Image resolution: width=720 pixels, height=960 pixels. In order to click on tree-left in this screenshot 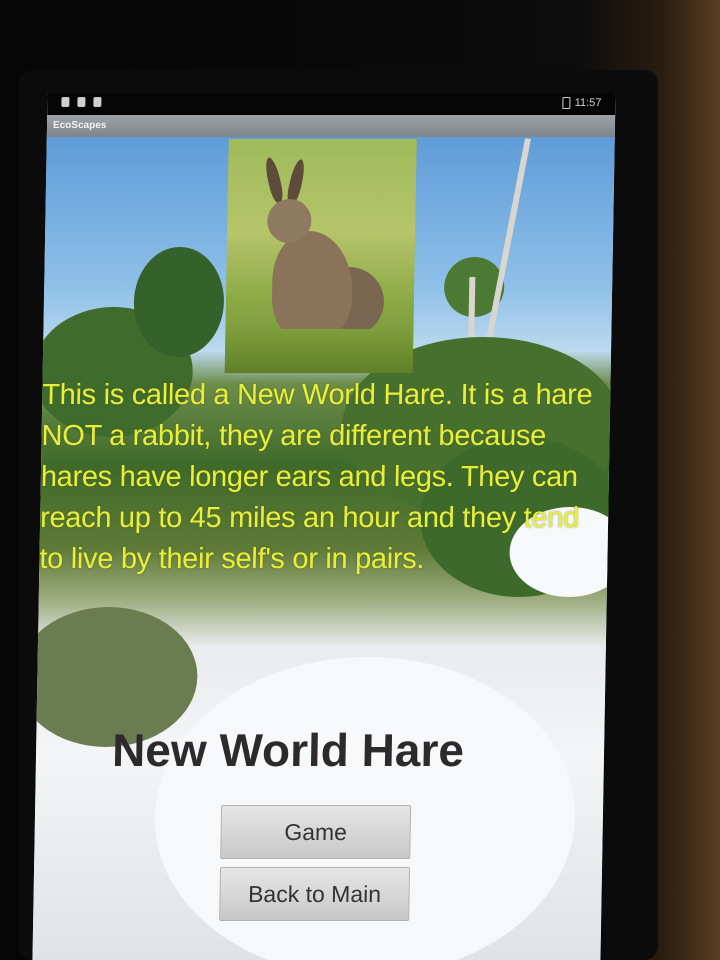, I will do `click(178, 302)`.